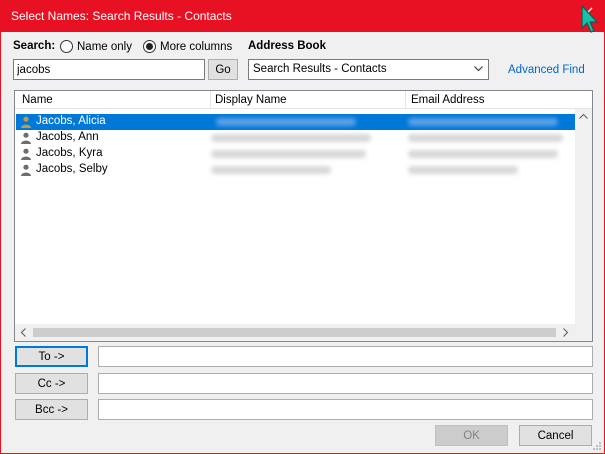 The height and width of the screenshot is (454, 605). I want to click on contact-name: Jacobs, Selby, so click(72, 169).